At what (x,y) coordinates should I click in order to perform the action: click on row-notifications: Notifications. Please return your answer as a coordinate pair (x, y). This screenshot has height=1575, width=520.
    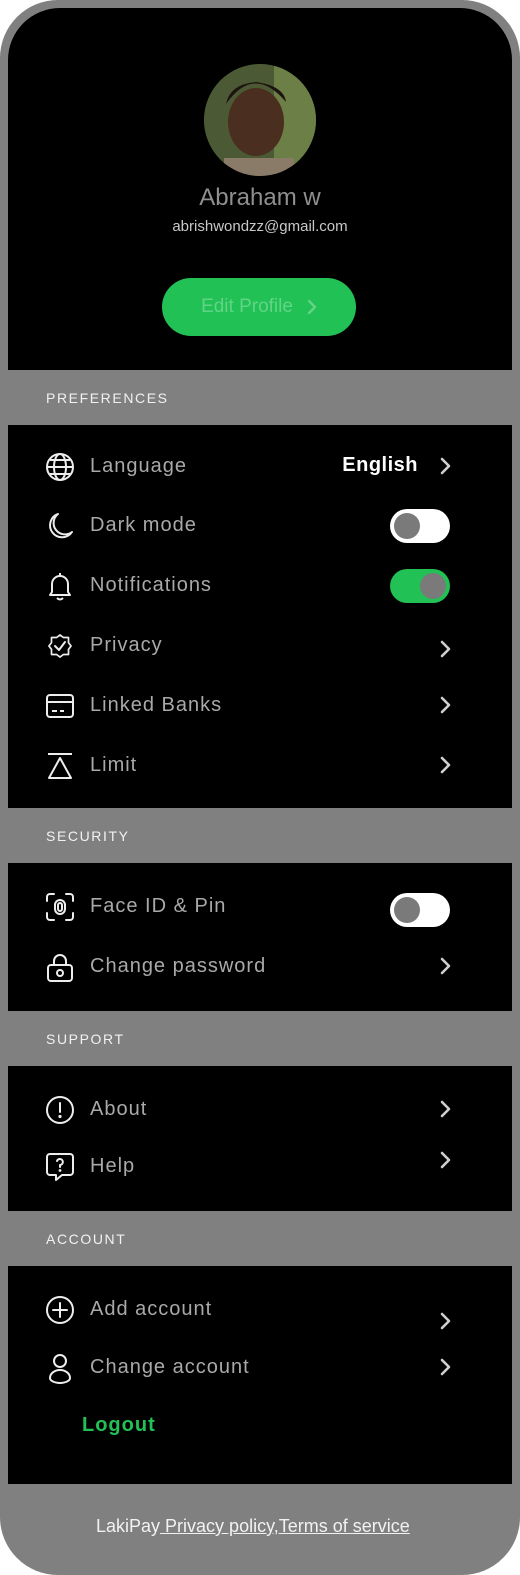
    Looking at the image, I should click on (260, 586).